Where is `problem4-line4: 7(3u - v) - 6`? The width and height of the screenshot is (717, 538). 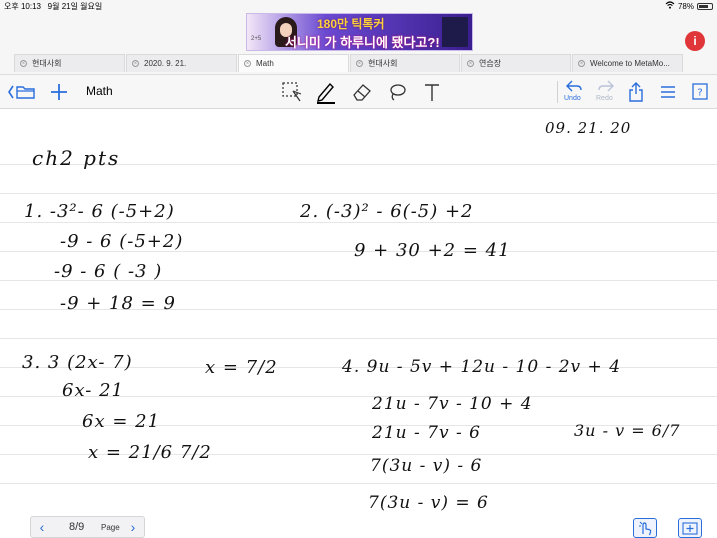
problem4-line4: 7(3u - v) - 6 is located at coordinates (426, 466).